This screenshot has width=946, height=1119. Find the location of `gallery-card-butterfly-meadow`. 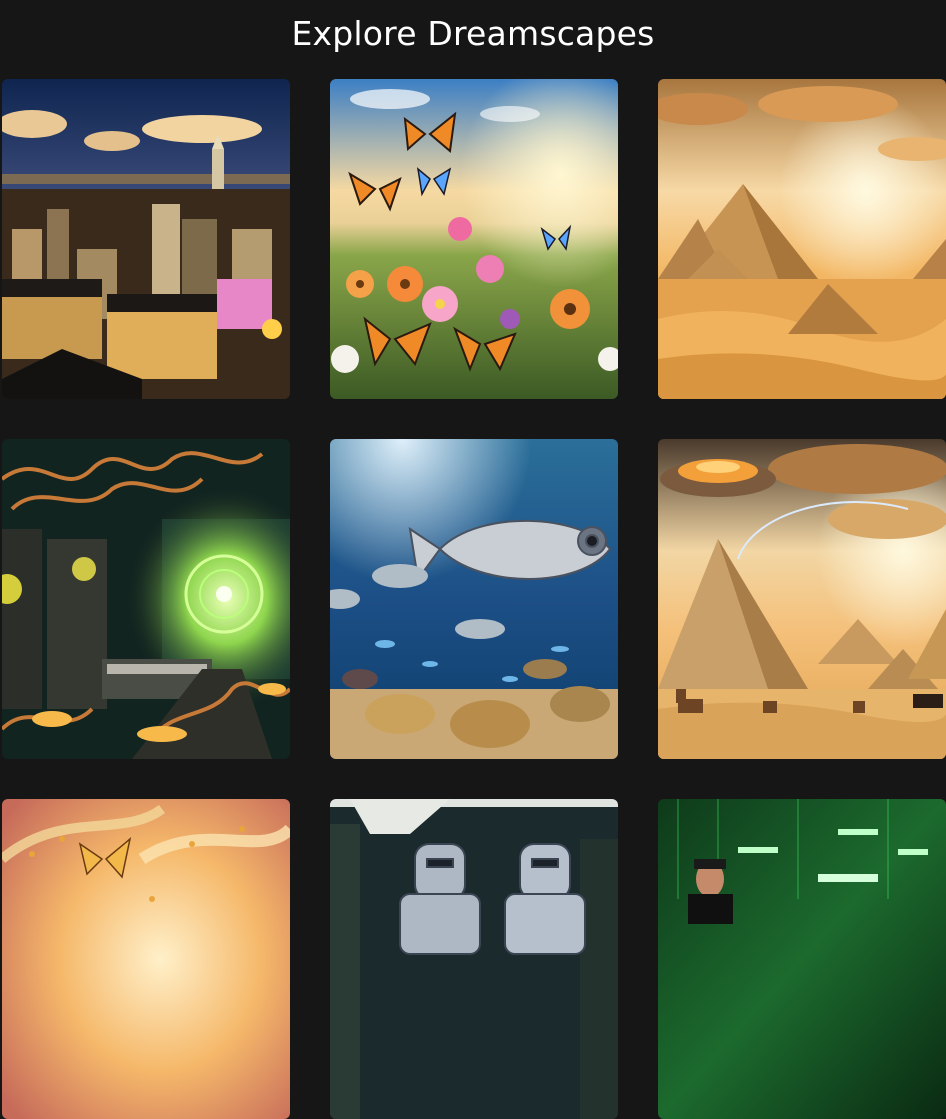

gallery-card-butterfly-meadow is located at coordinates (474, 239).